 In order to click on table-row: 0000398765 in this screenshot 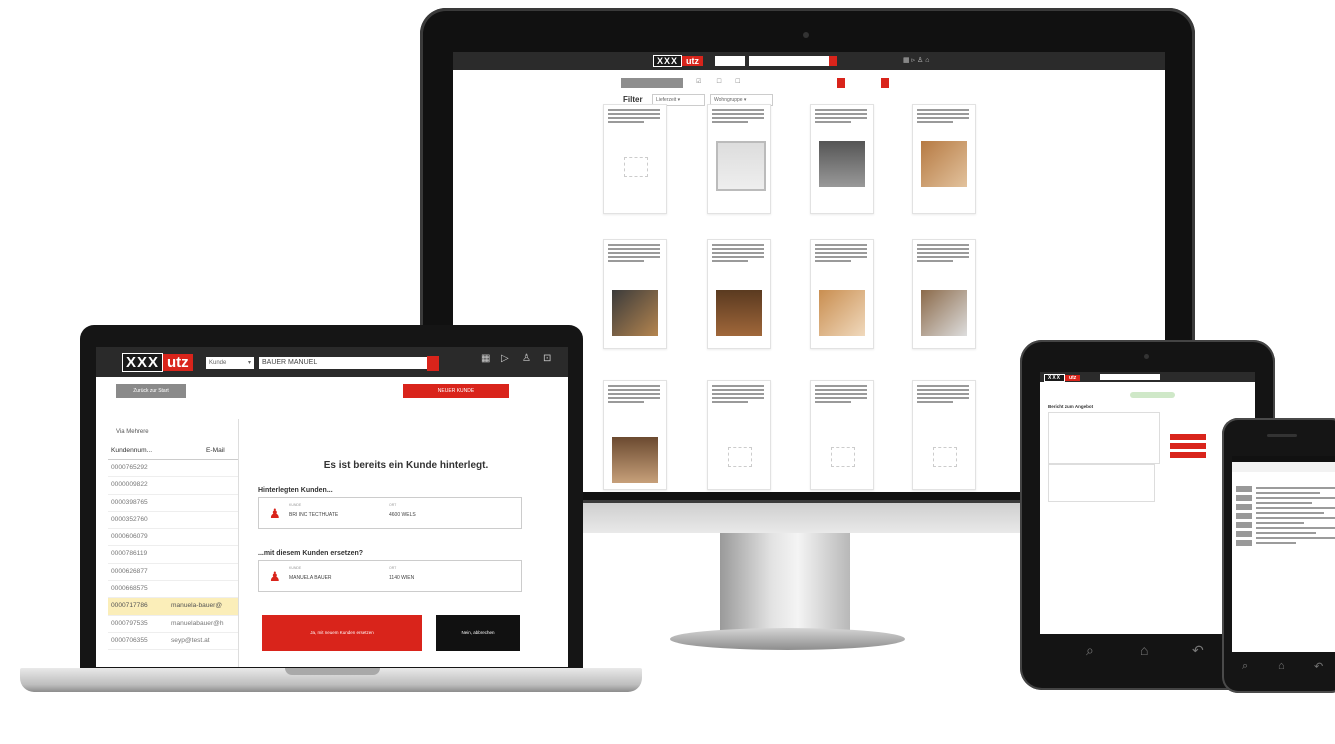, I will do `click(173, 503)`.